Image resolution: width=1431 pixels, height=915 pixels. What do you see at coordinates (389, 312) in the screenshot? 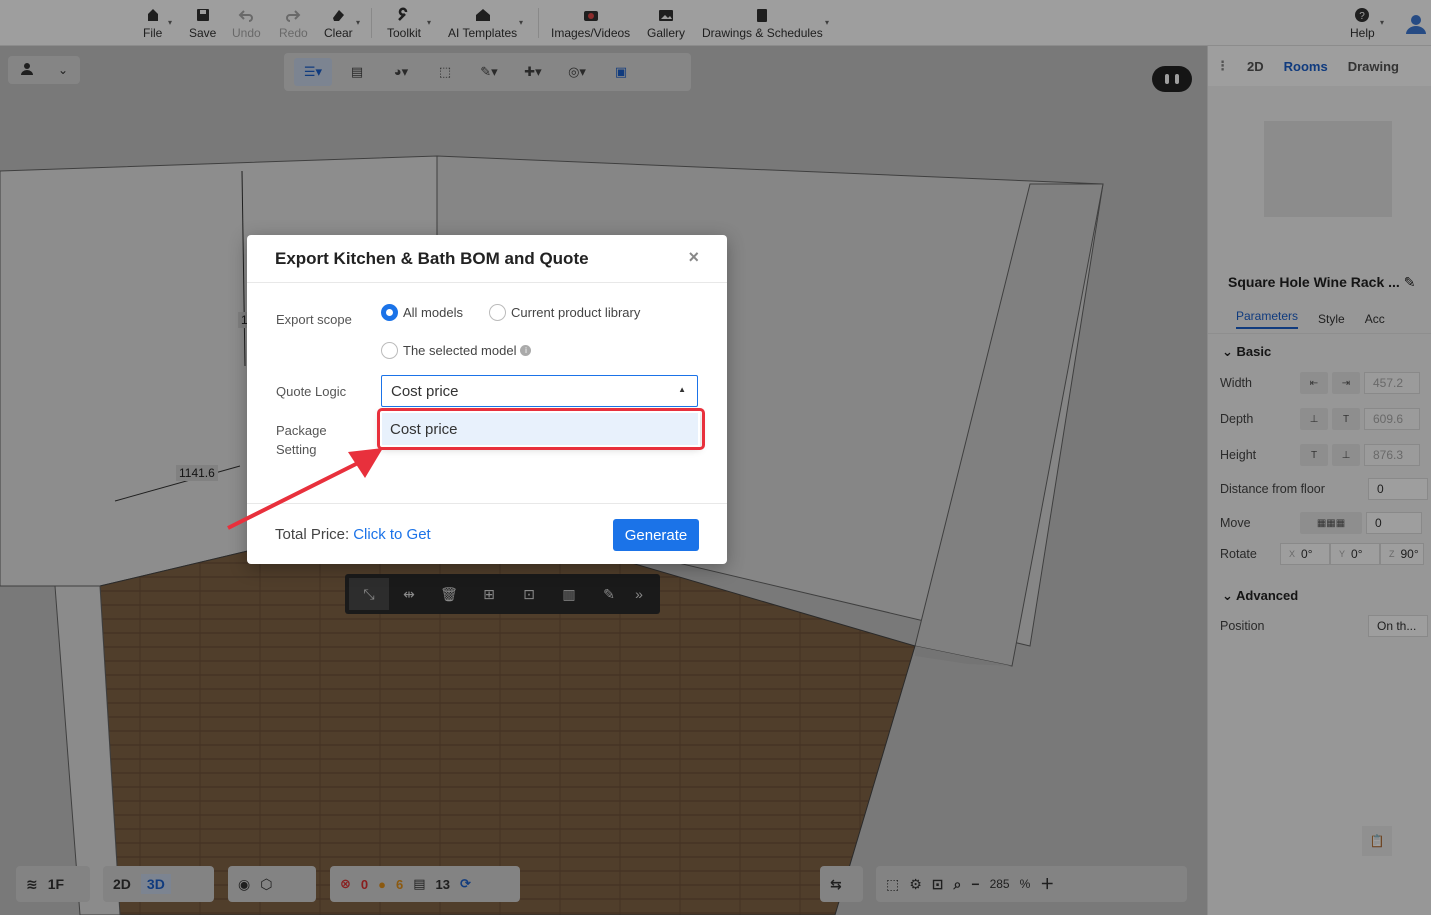
I see `radio-checked-icon` at bounding box center [389, 312].